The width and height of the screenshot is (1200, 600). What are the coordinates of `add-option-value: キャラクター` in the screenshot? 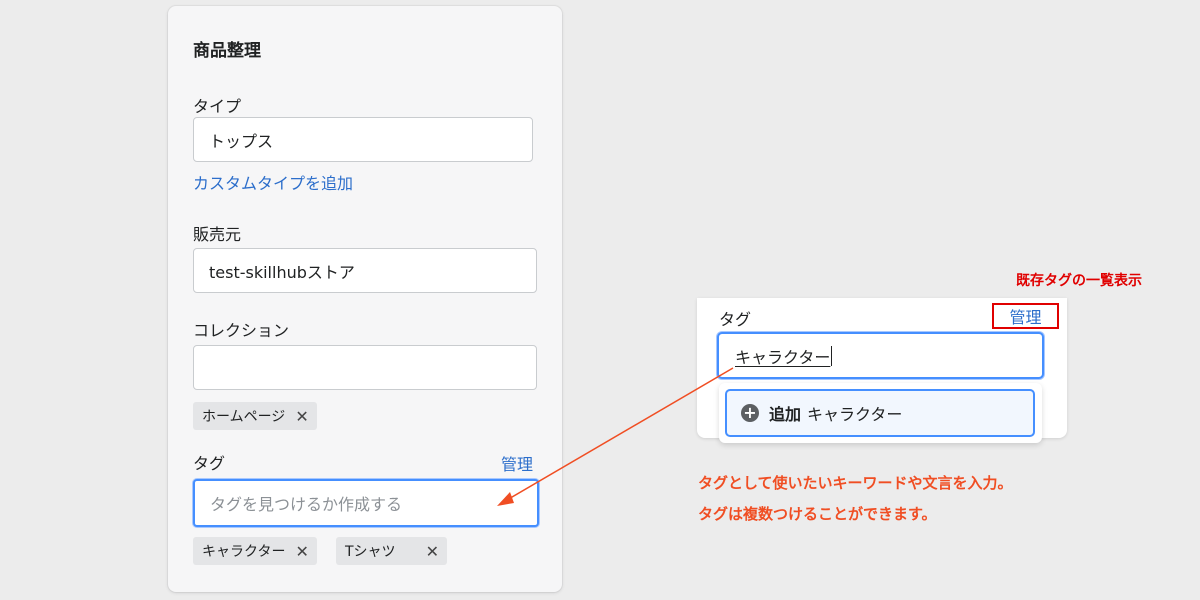 It's located at (855, 414).